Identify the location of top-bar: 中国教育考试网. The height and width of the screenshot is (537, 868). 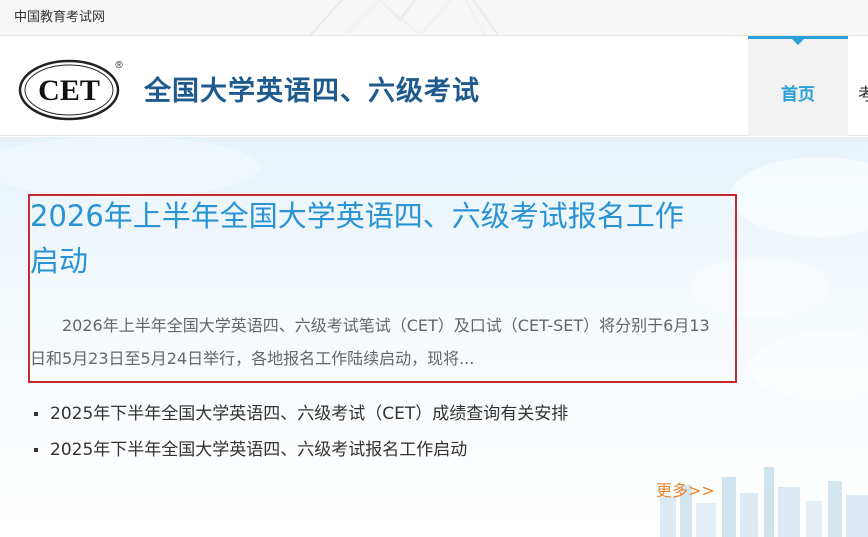
(434, 18).